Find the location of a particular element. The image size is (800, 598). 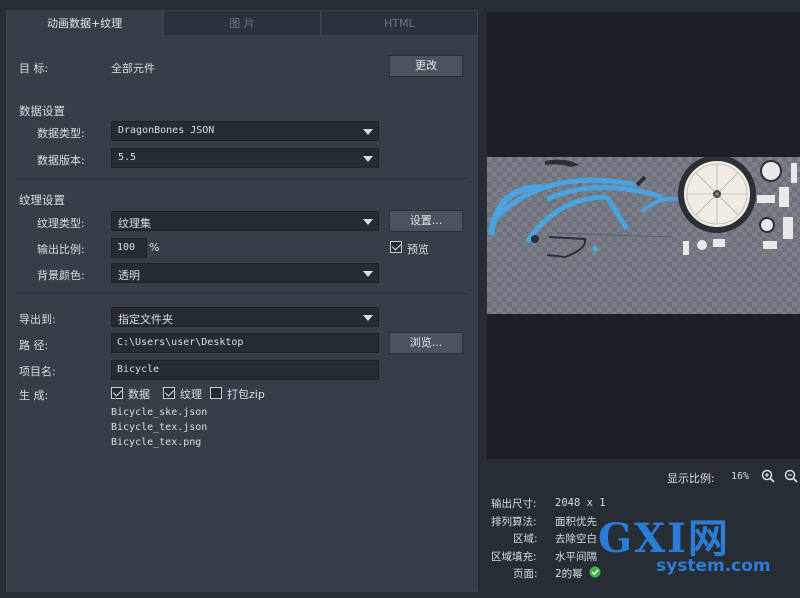

export-to-label: 导出到: is located at coordinates (37, 319).